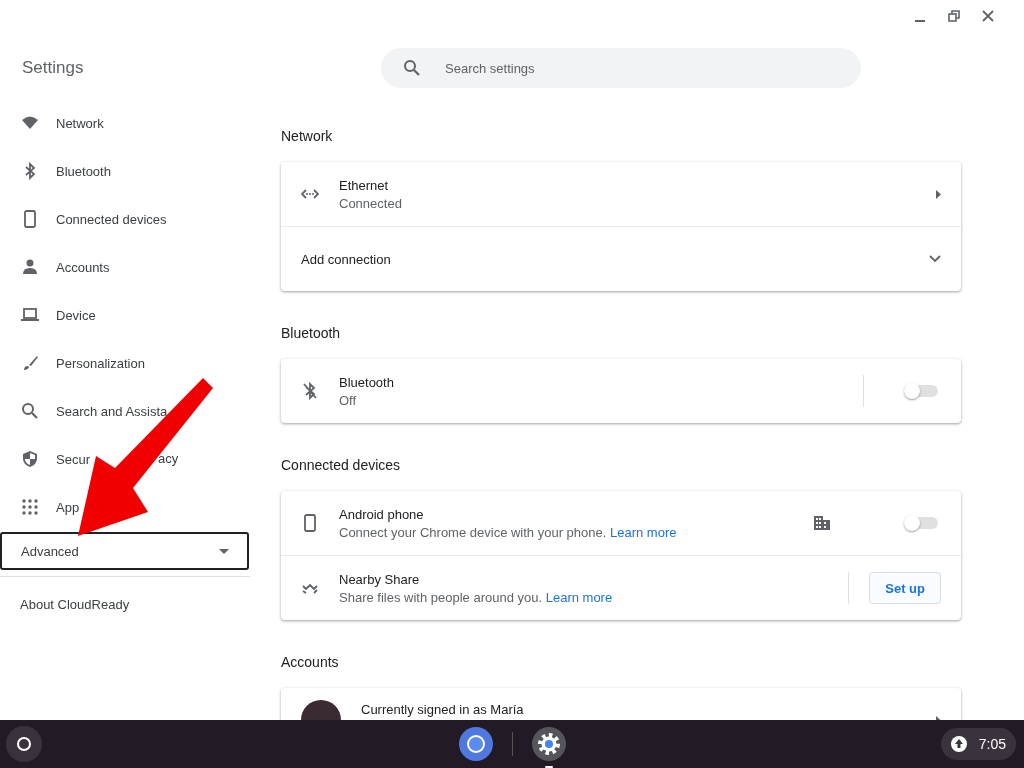  I want to click on status-tray: 7:05, so click(978, 744).